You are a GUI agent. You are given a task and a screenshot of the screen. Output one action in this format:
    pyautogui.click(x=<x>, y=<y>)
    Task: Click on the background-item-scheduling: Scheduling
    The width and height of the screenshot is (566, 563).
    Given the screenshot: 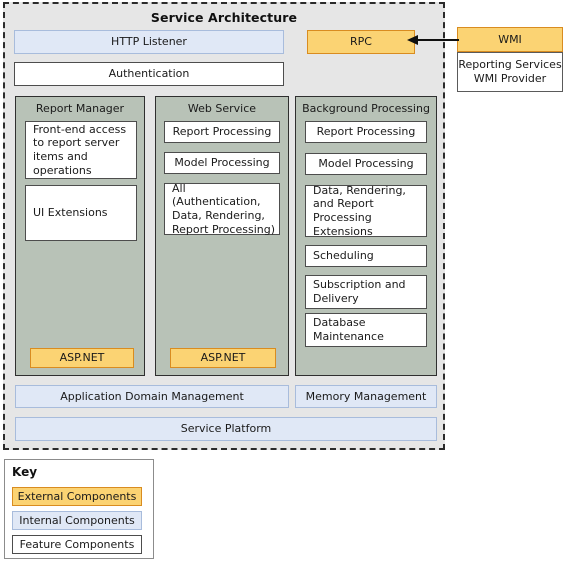 What is the action you would take?
    pyautogui.click(x=366, y=256)
    